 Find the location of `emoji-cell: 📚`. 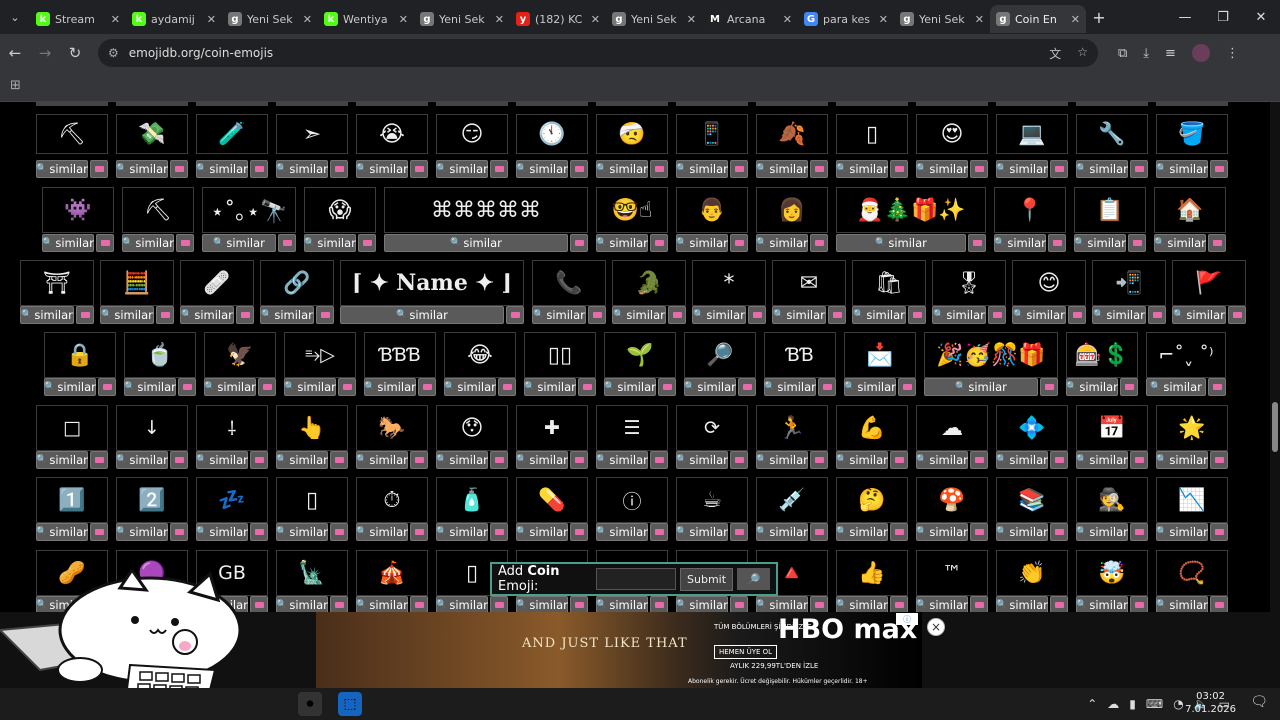

emoji-cell: 📚 is located at coordinates (1032, 500).